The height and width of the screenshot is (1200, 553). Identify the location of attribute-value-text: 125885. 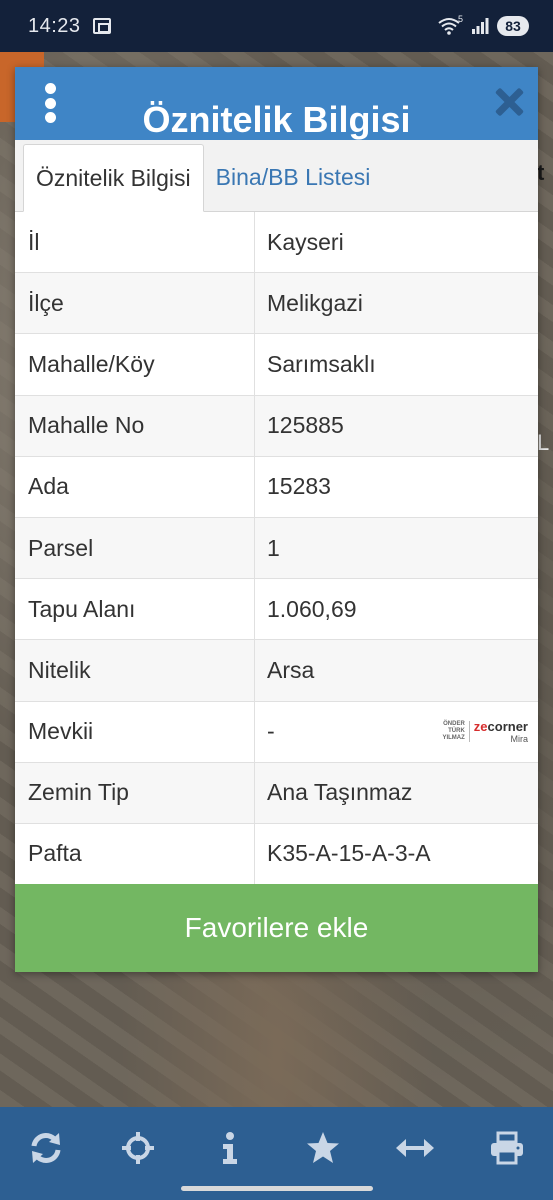
(305, 425).